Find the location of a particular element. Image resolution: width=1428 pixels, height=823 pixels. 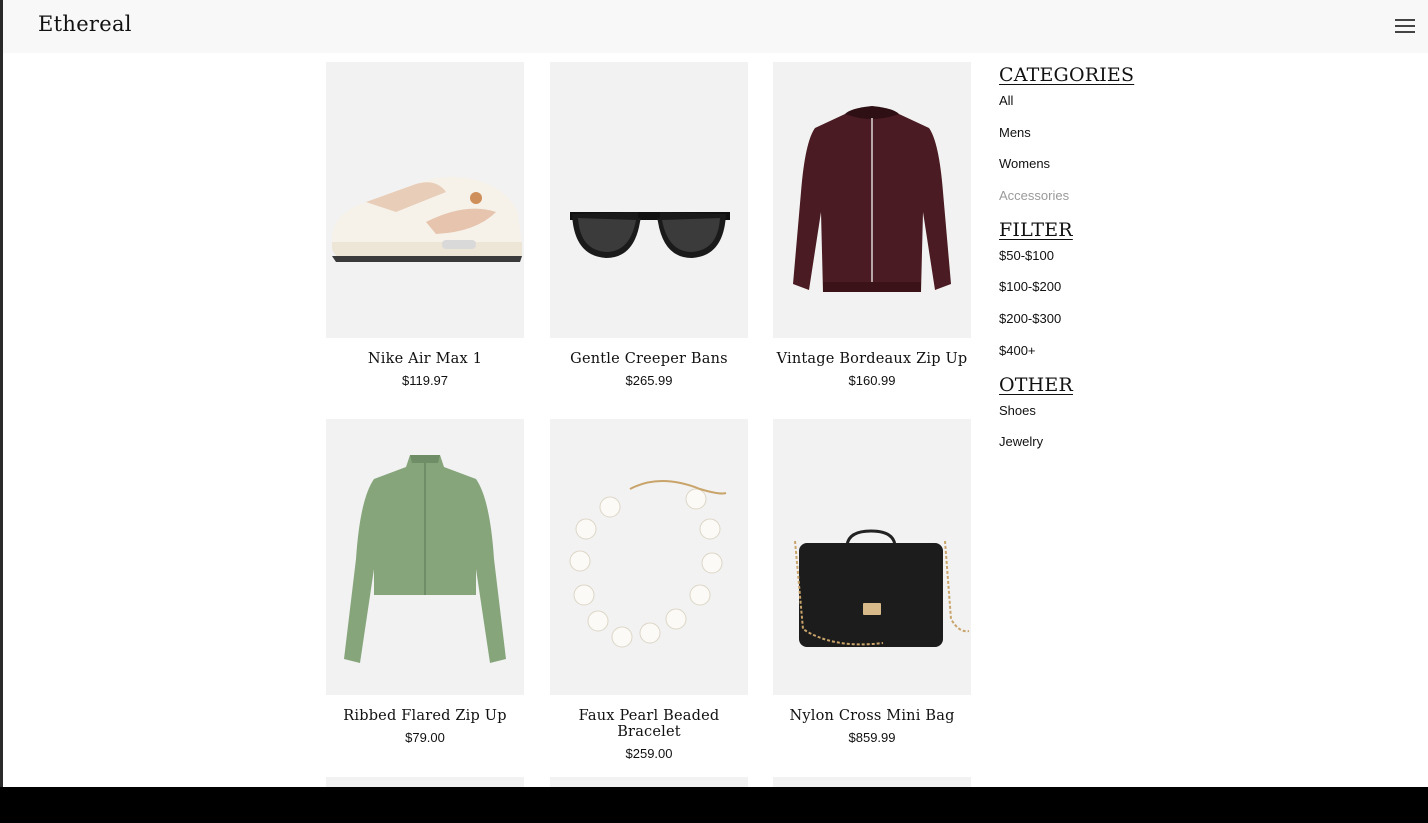

product-card: Nike Air Max 1 $119.97 is located at coordinates (425, 225).